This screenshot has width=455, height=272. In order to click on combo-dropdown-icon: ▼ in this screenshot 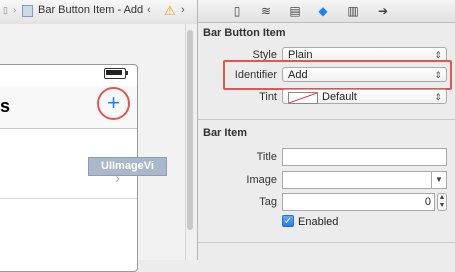, I will do `click(438, 180)`.